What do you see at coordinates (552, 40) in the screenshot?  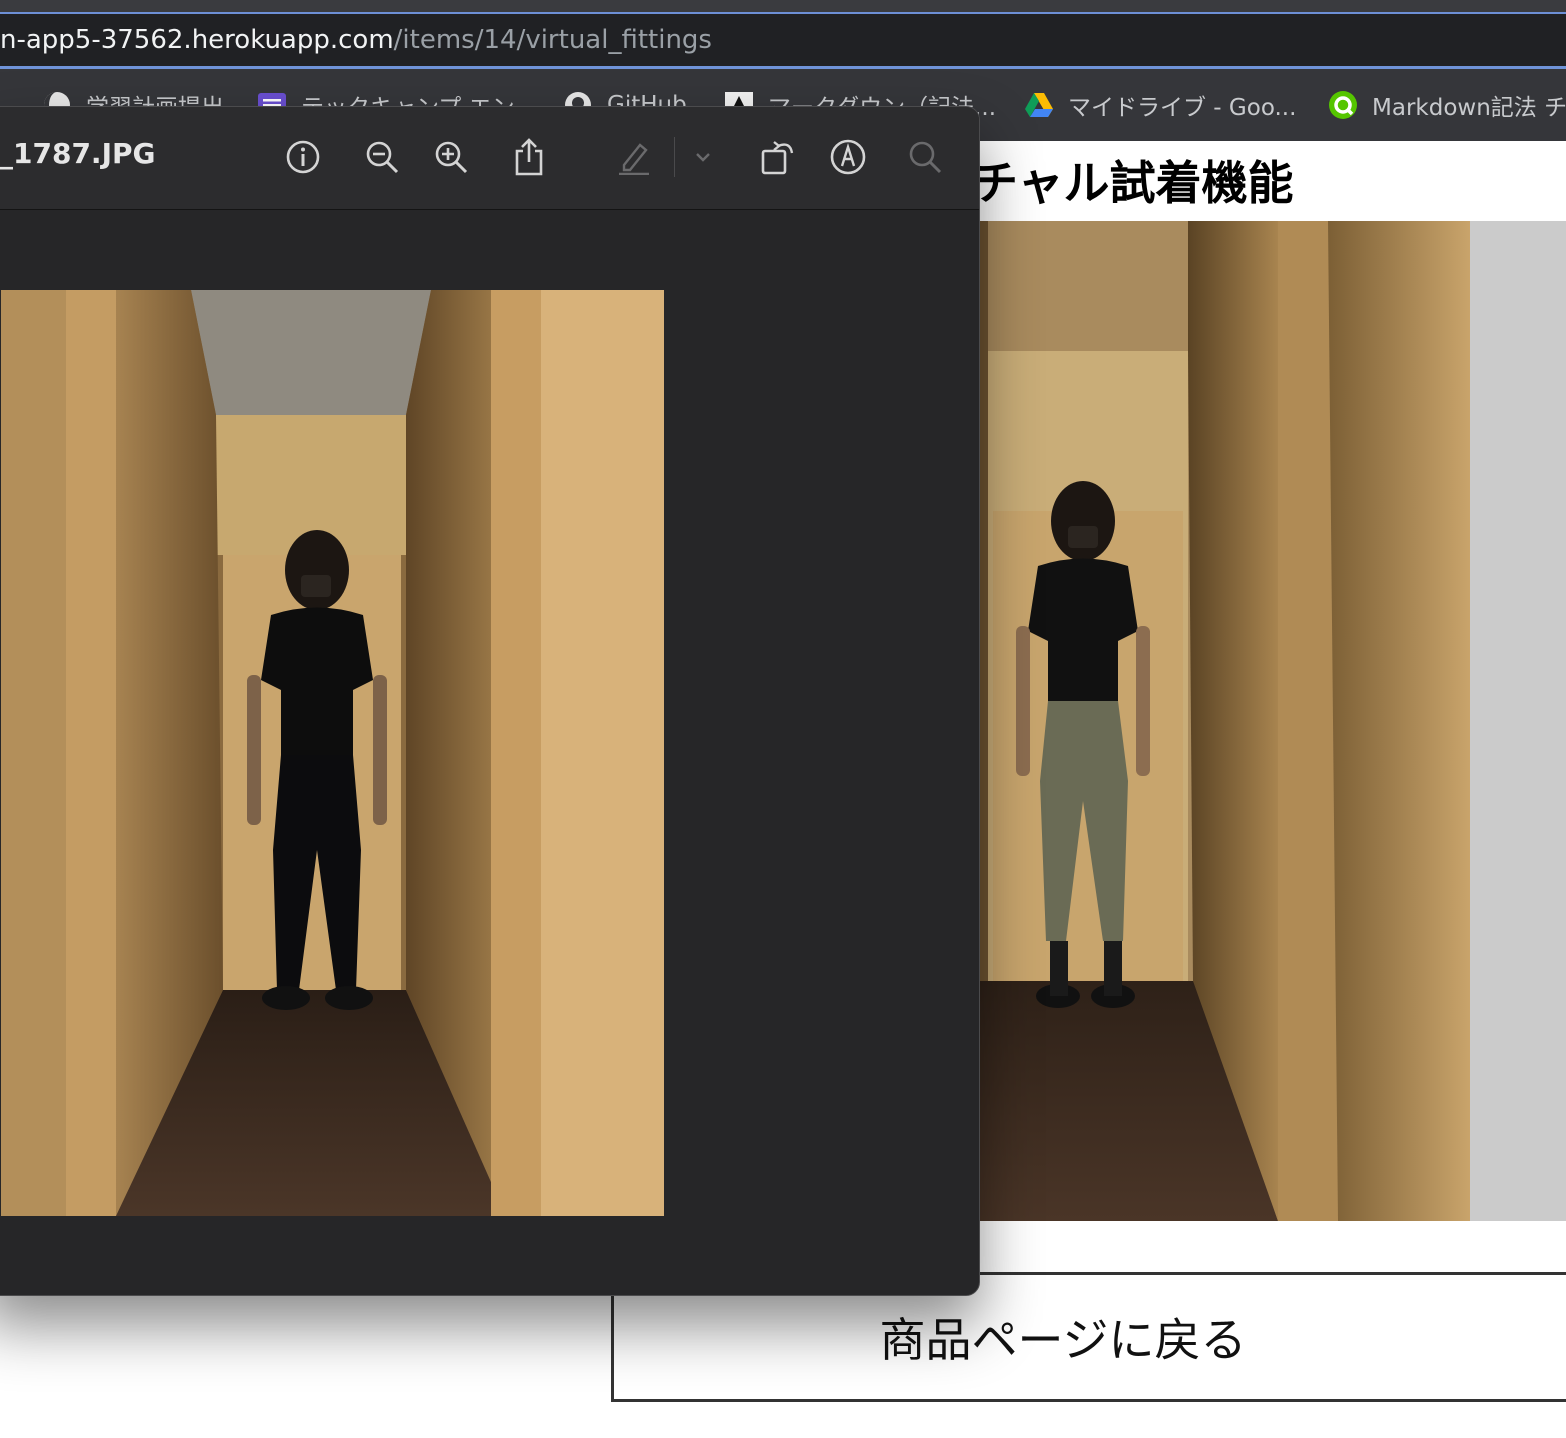 I see `url-path: /items/14/virtual_fittings` at bounding box center [552, 40].